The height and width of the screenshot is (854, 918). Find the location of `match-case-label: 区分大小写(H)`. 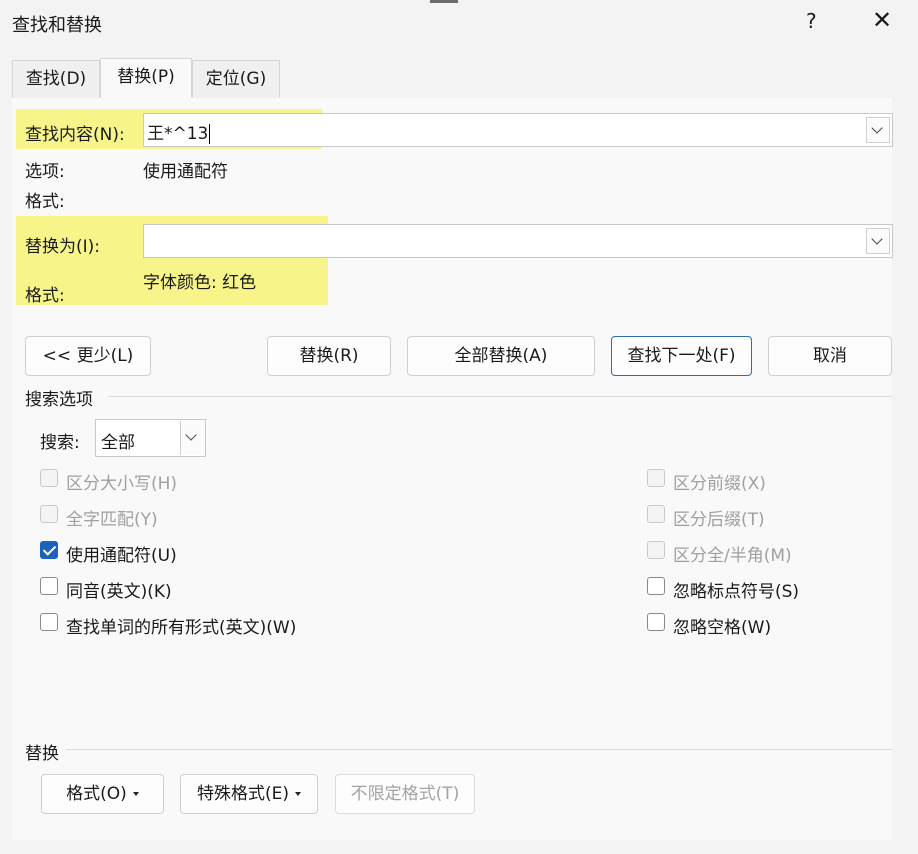

match-case-label: 区分大小写(H) is located at coordinates (122, 484).